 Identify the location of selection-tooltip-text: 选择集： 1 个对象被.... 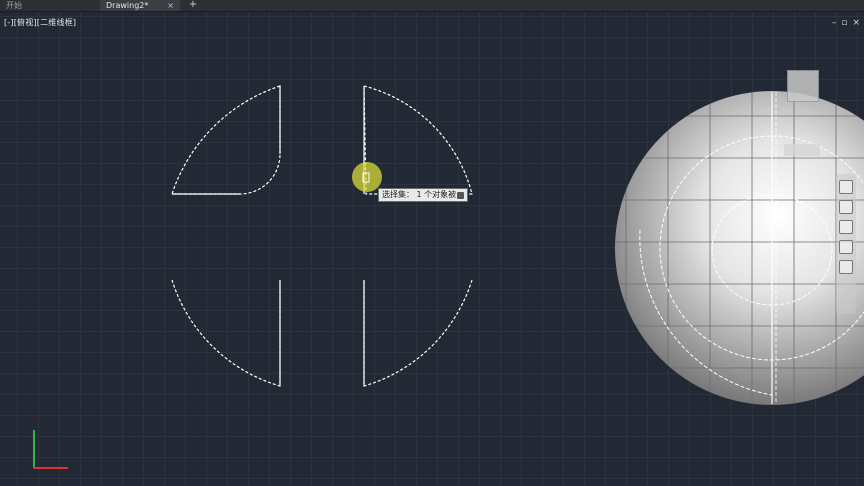
(423, 194).